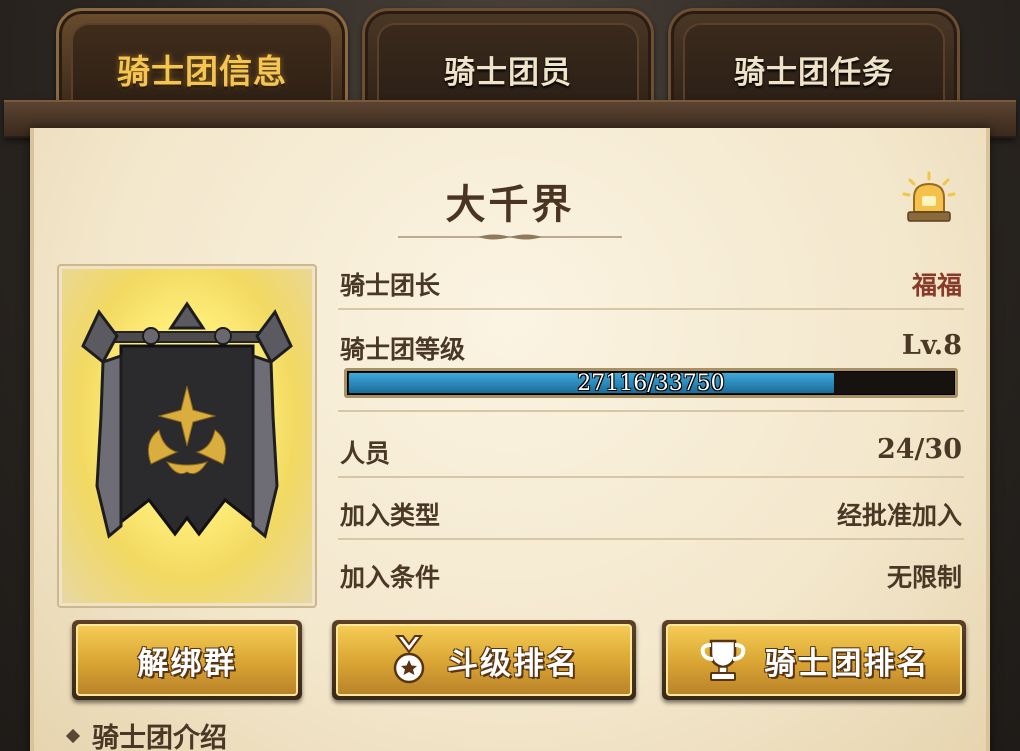 This screenshot has width=1020, height=751. I want to click on row-members: 人员 24/30, so click(651, 456).